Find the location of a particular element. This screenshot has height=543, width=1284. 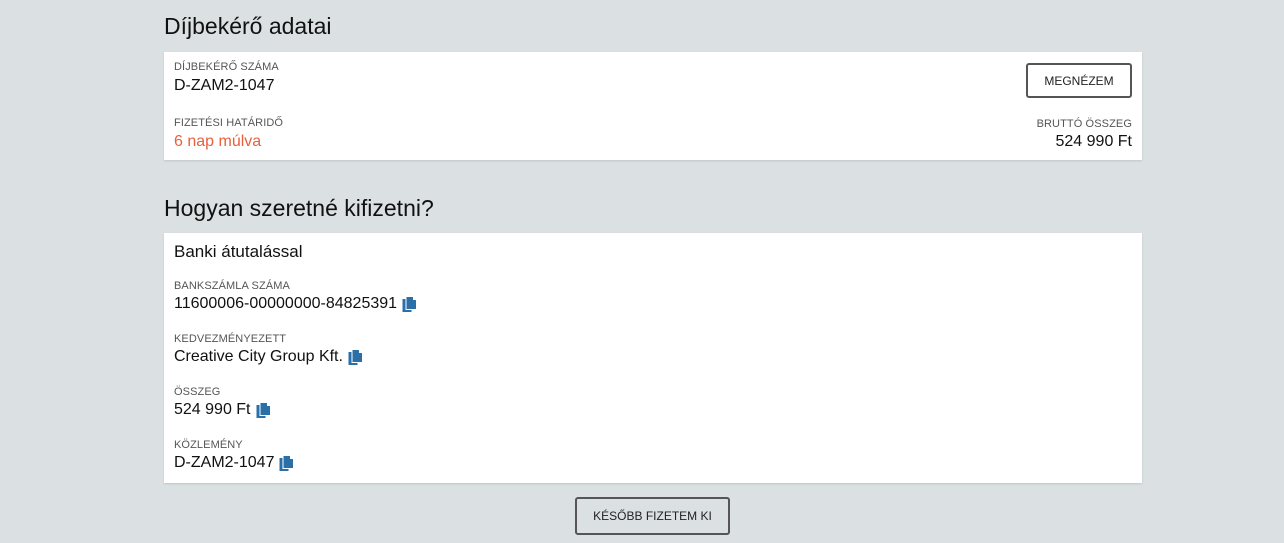

reference-row: D-ZAM2-1047 is located at coordinates (234, 463).